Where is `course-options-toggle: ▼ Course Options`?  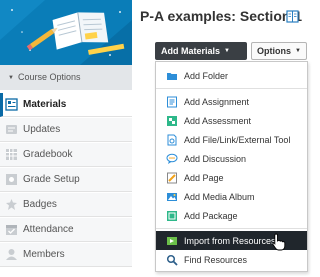 course-options-toggle: ▼ Course Options is located at coordinates (66, 77).